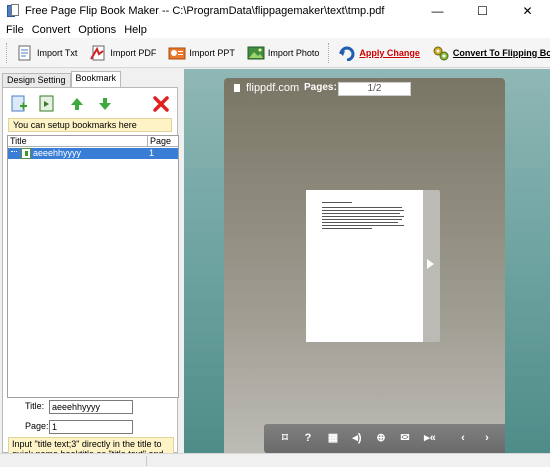 Image resolution: width=550 pixels, height=467 pixels. I want to click on email-icon: ✉, so click(405, 438).